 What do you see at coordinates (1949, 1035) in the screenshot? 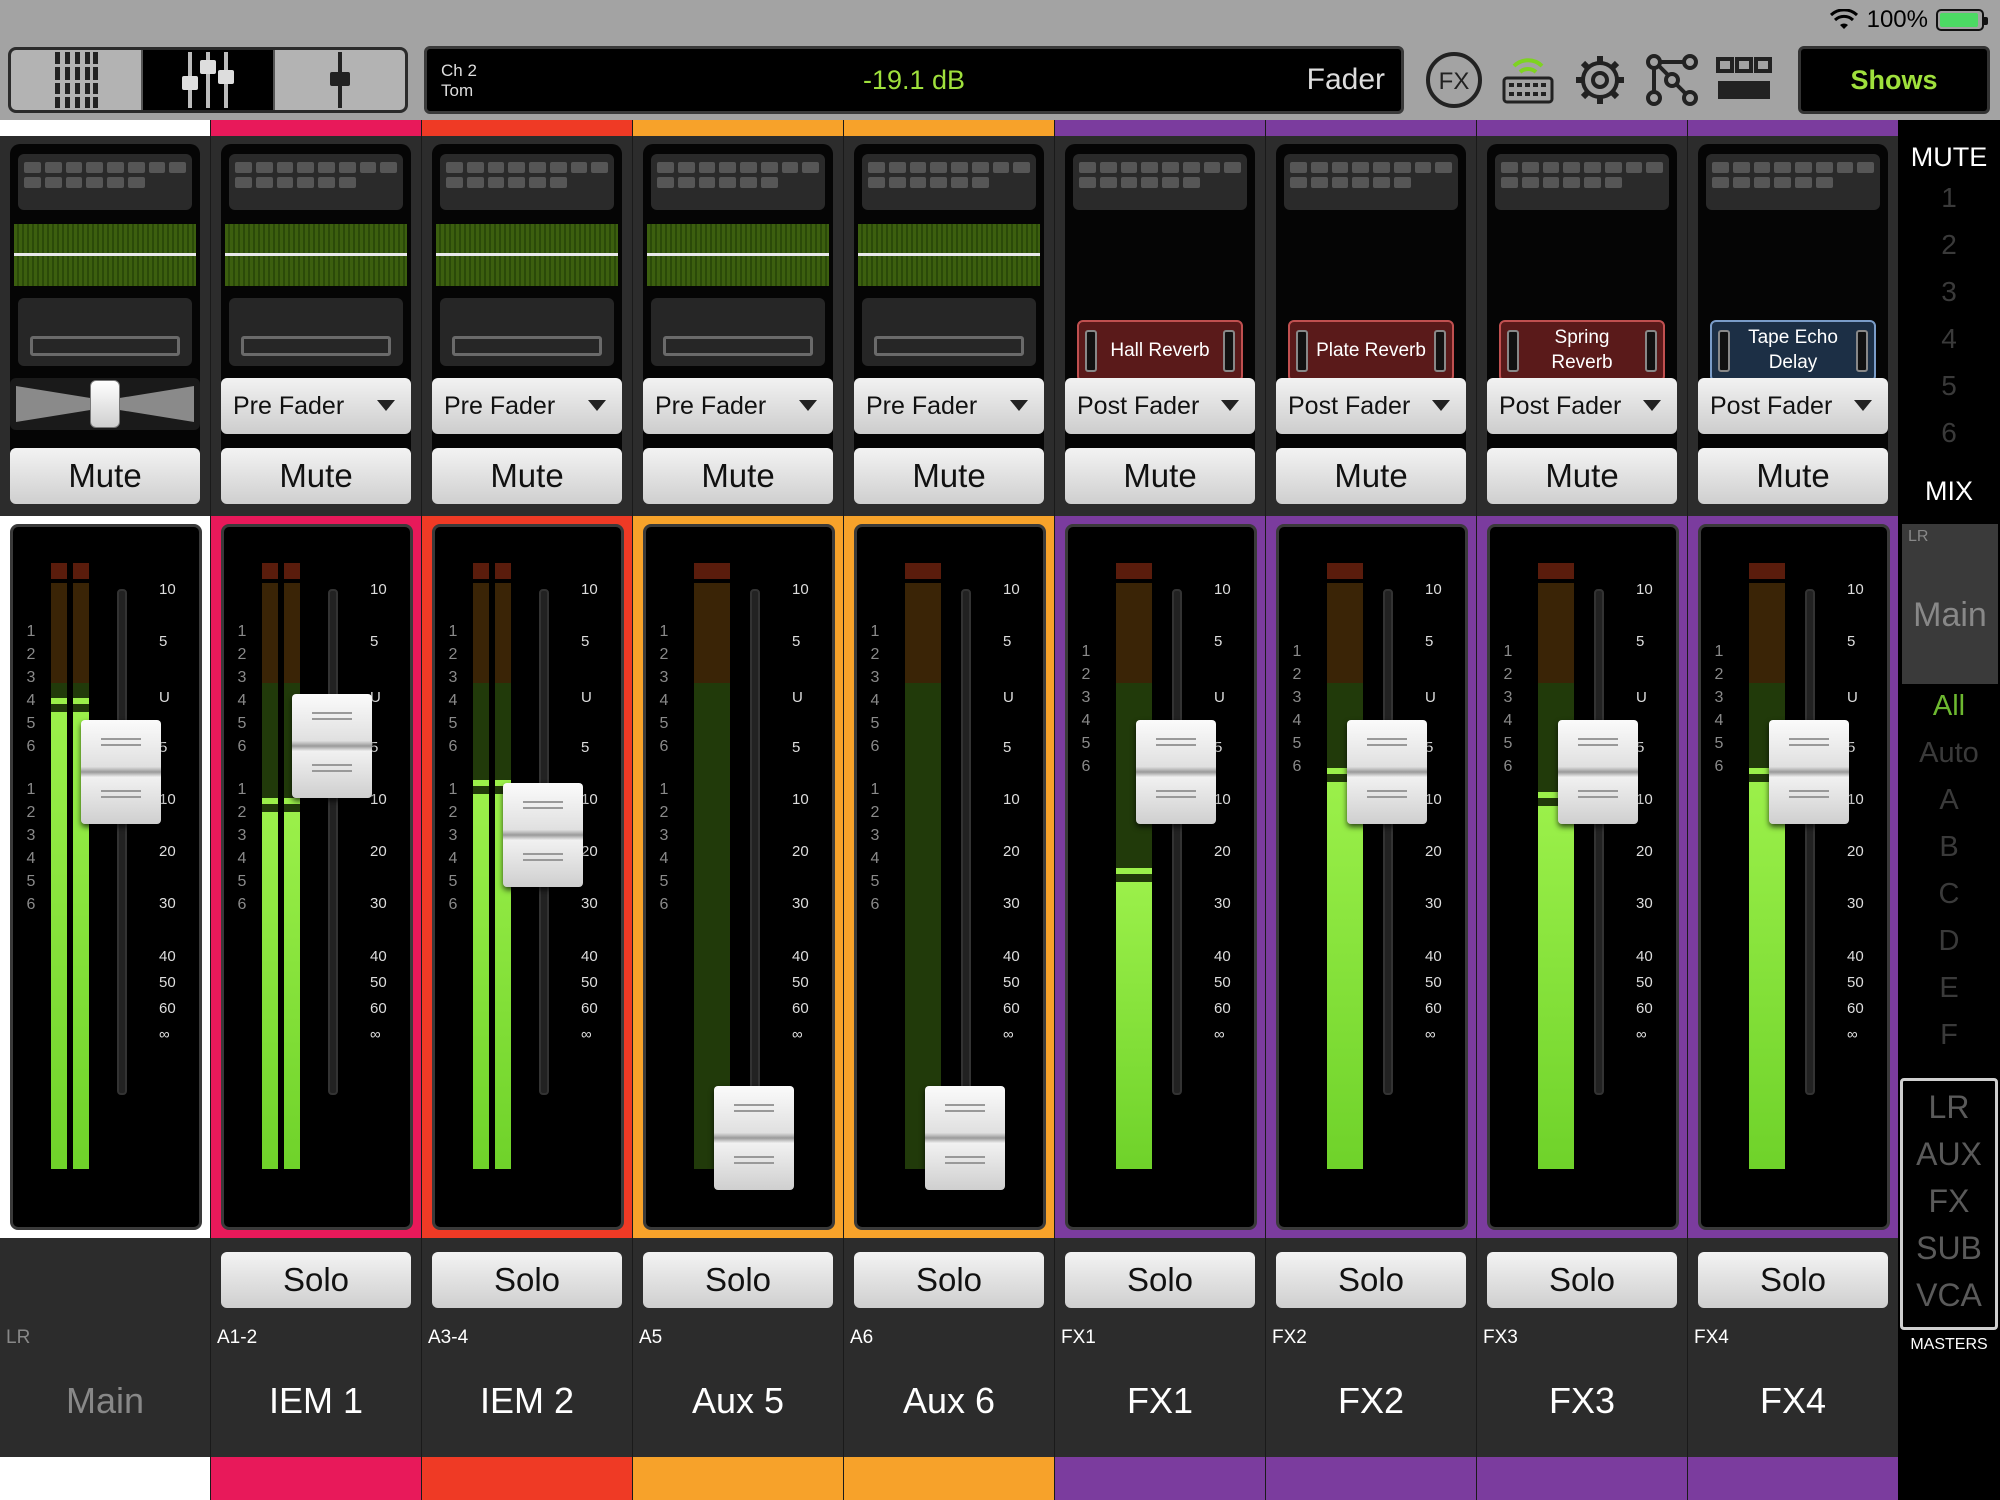
I see `mix-group-f: F` at bounding box center [1949, 1035].